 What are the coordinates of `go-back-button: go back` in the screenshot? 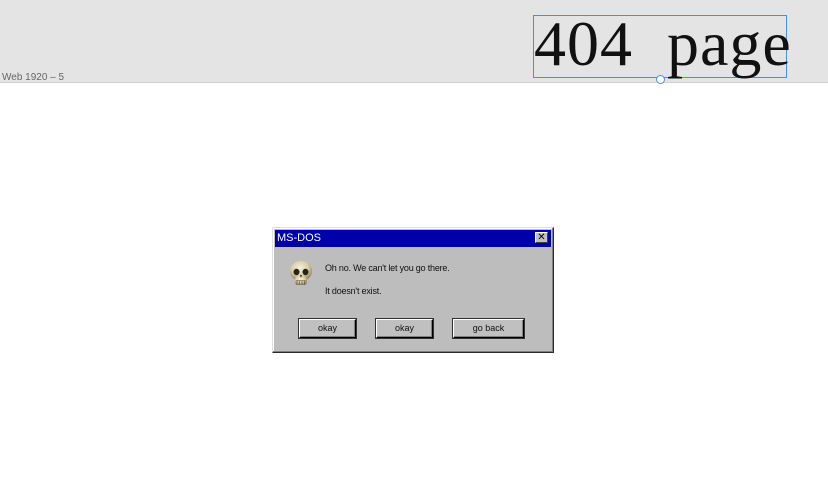 It's located at (488, 328).